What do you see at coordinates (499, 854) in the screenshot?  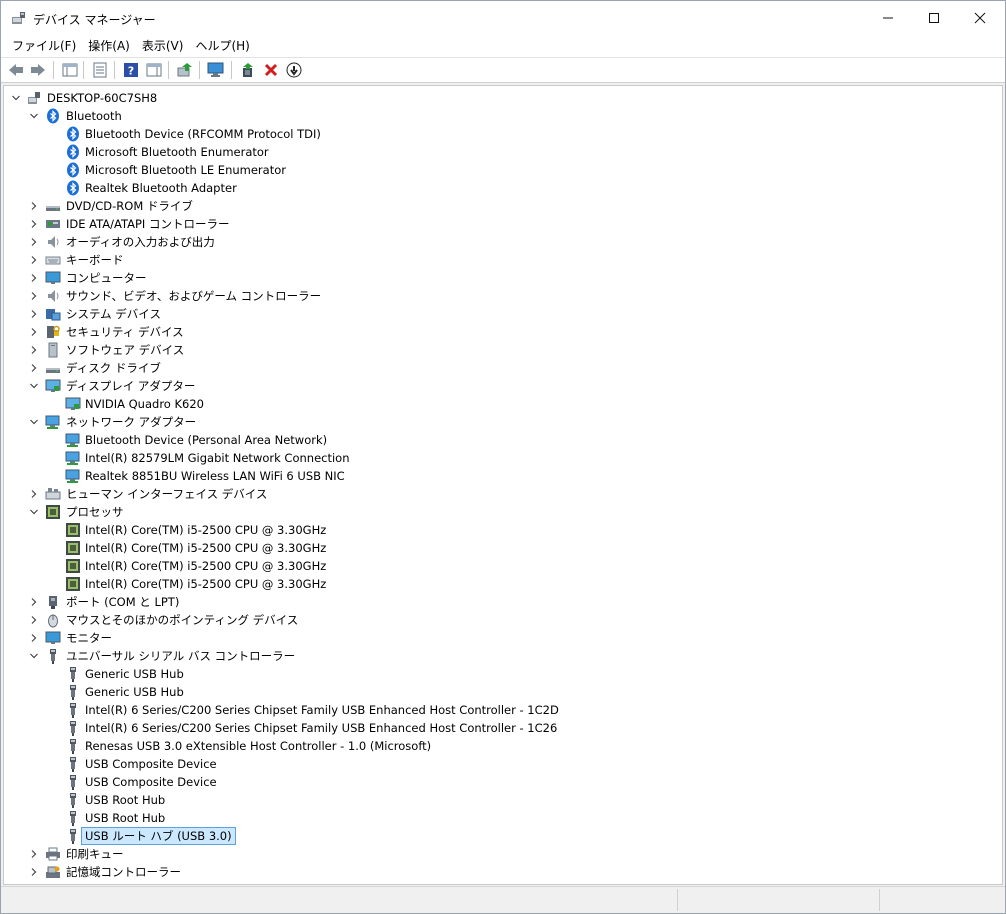 I see `tree-category-node: 印刷キュー` at bounding box center [499, 854].